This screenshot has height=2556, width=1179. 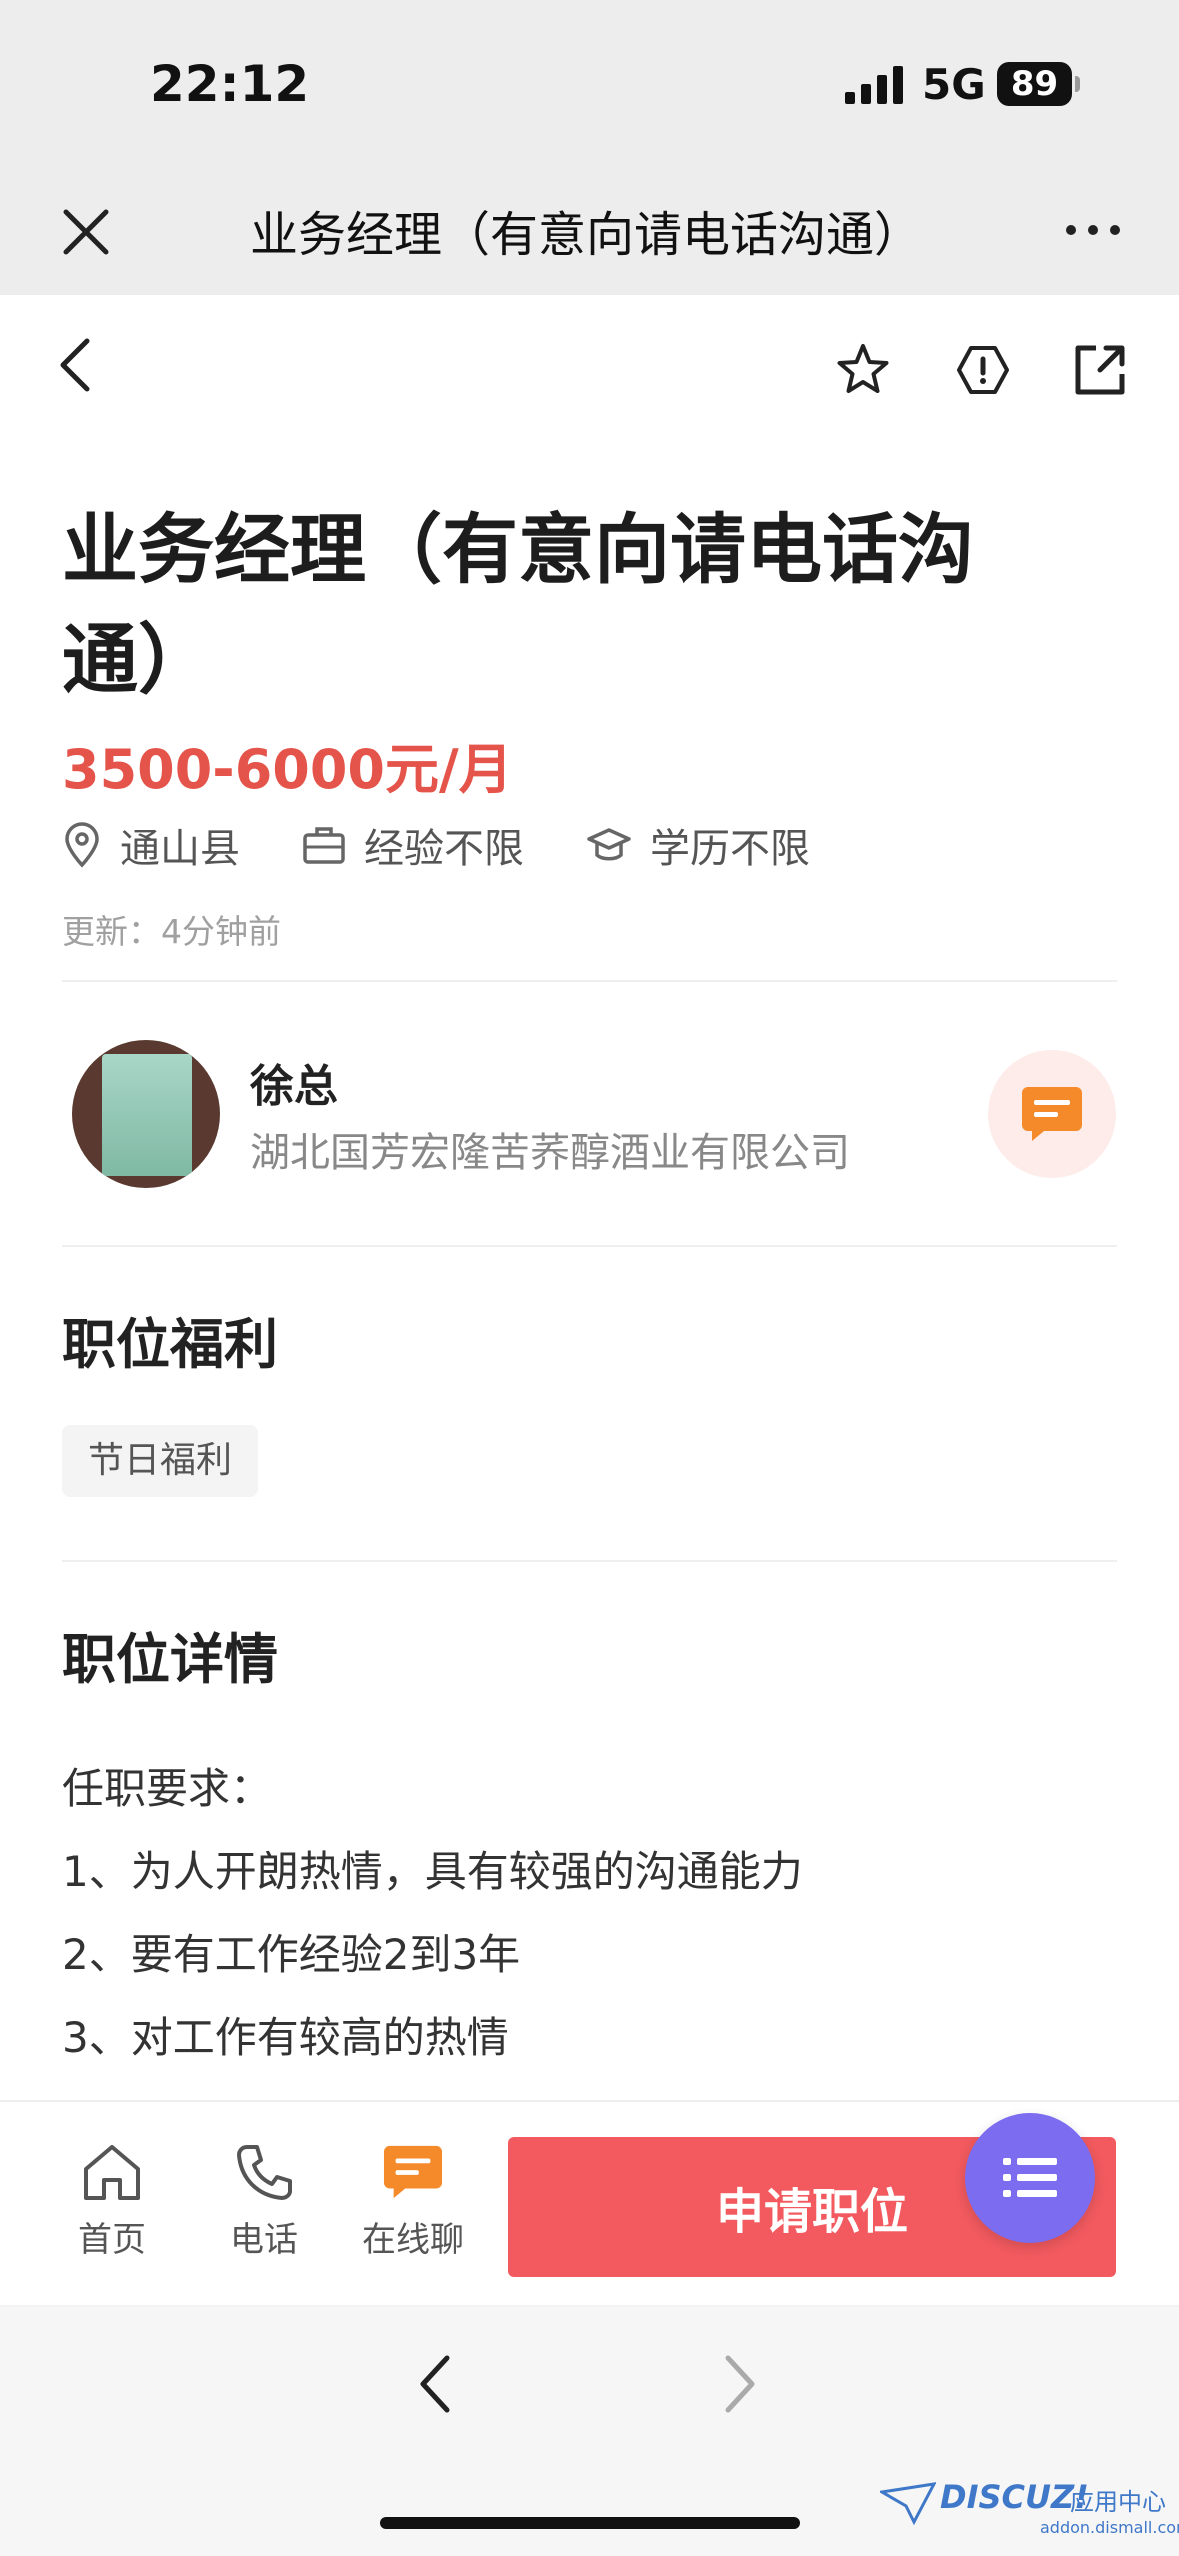 What do you see at coordinates (444, 849) in the screenshot?
I see `experience-text: 经验不限` at bounding box center [444, 849].